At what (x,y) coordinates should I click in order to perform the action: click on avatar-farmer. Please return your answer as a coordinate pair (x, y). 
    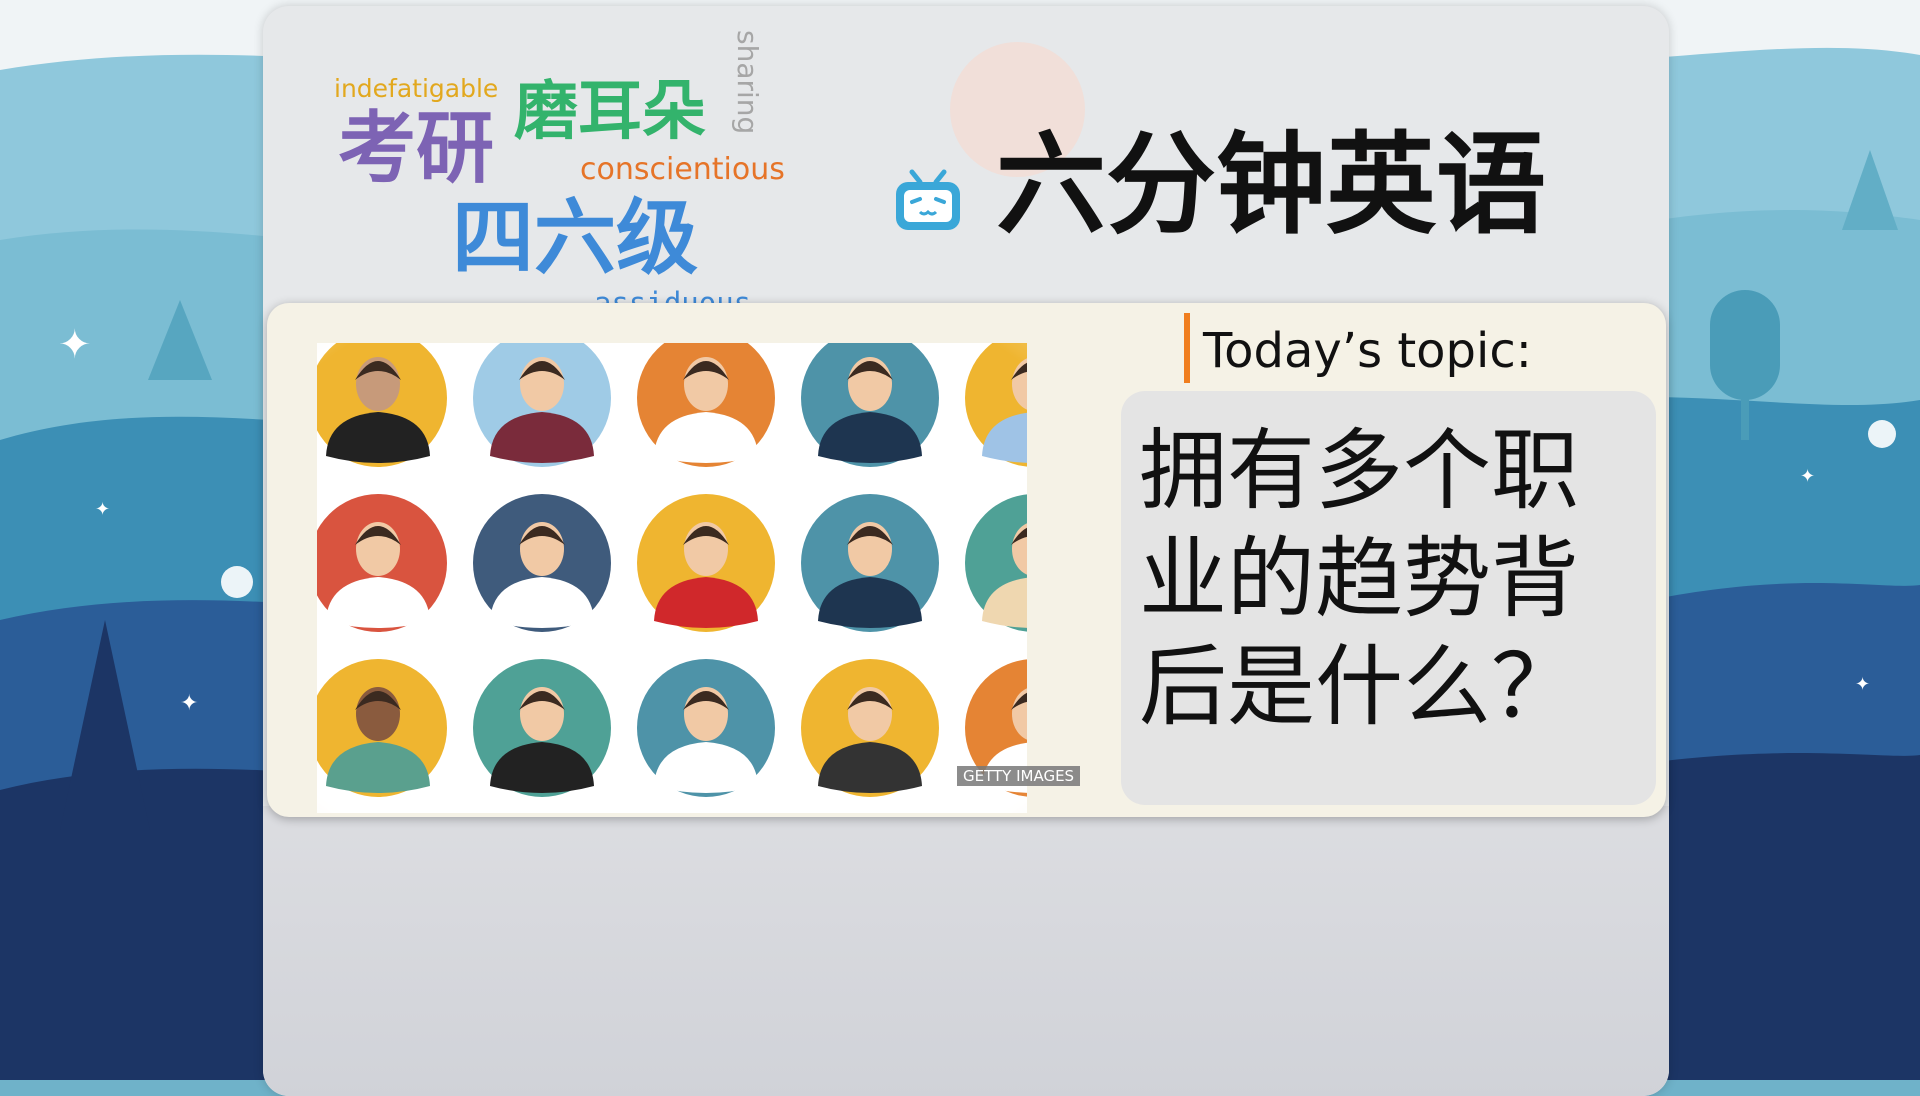
    Looking at the image, I should click on (378, 728).